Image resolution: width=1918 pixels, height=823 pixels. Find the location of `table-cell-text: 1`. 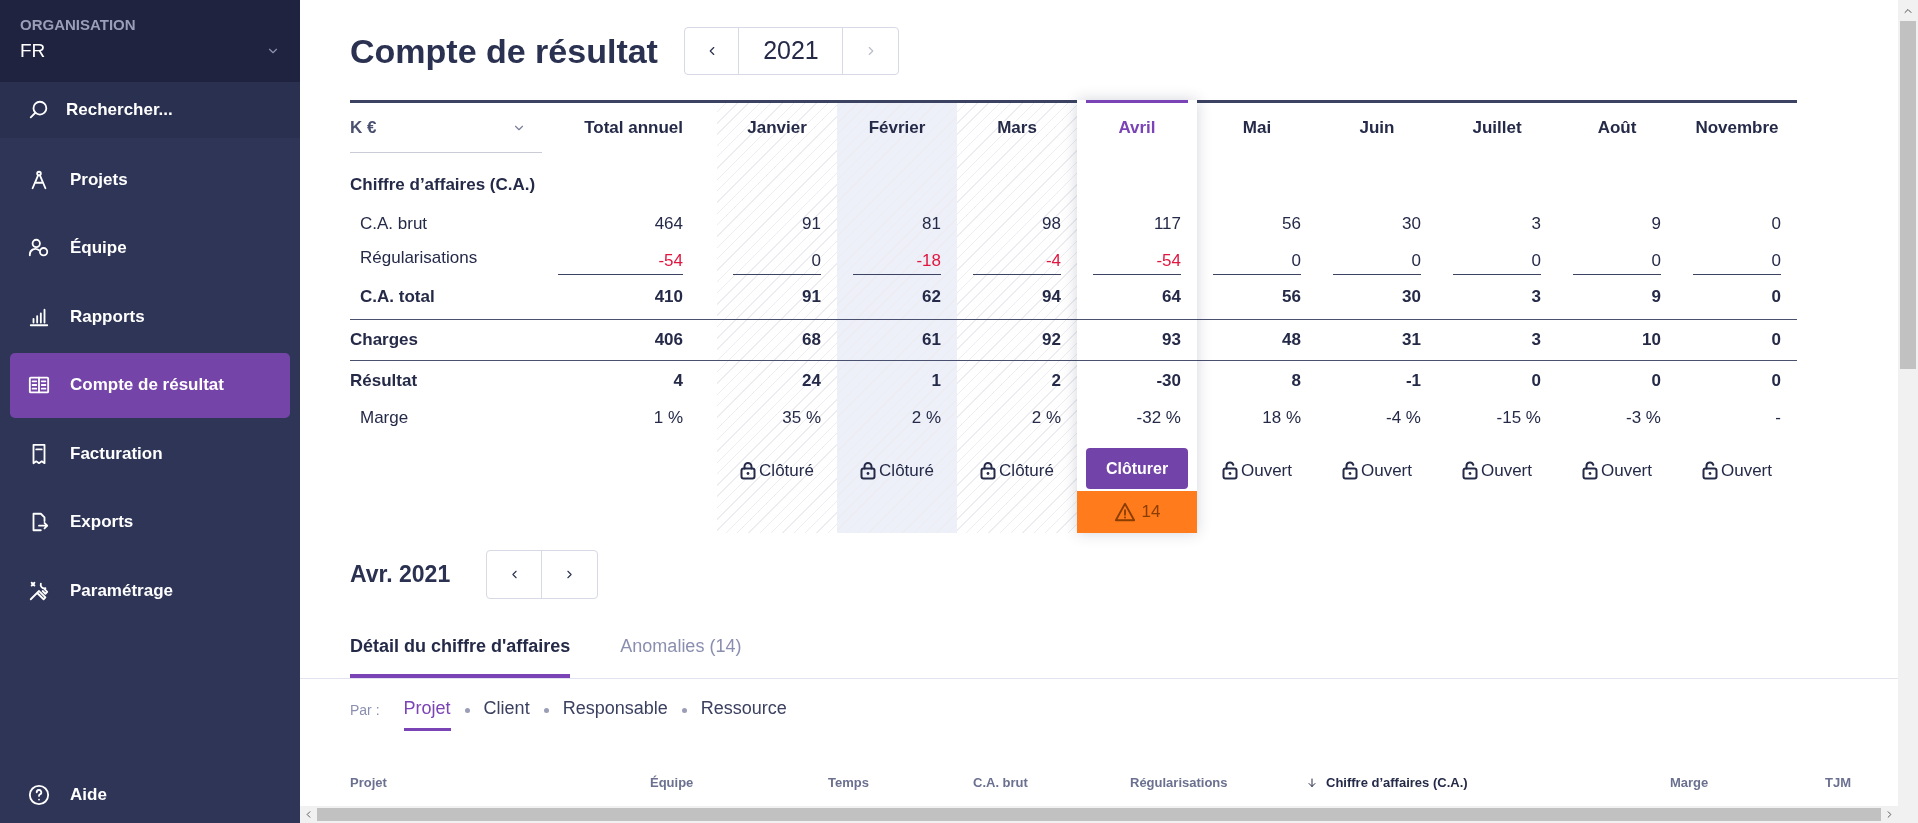

table-cell-text: 1 is located at coordinates (936, 381).